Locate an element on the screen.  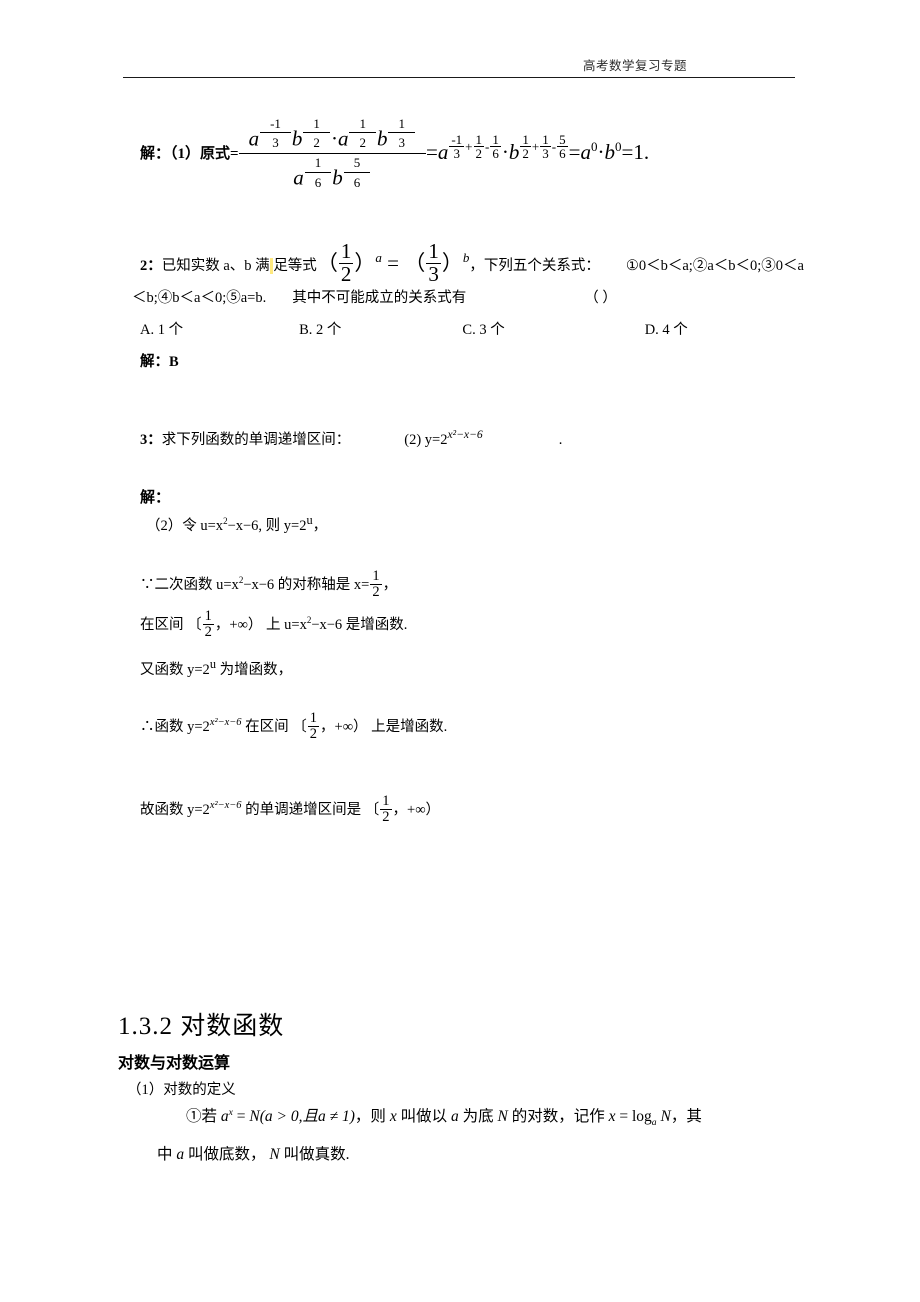
step6-sup: x²−x−6 is located at coordinates (225, 806).